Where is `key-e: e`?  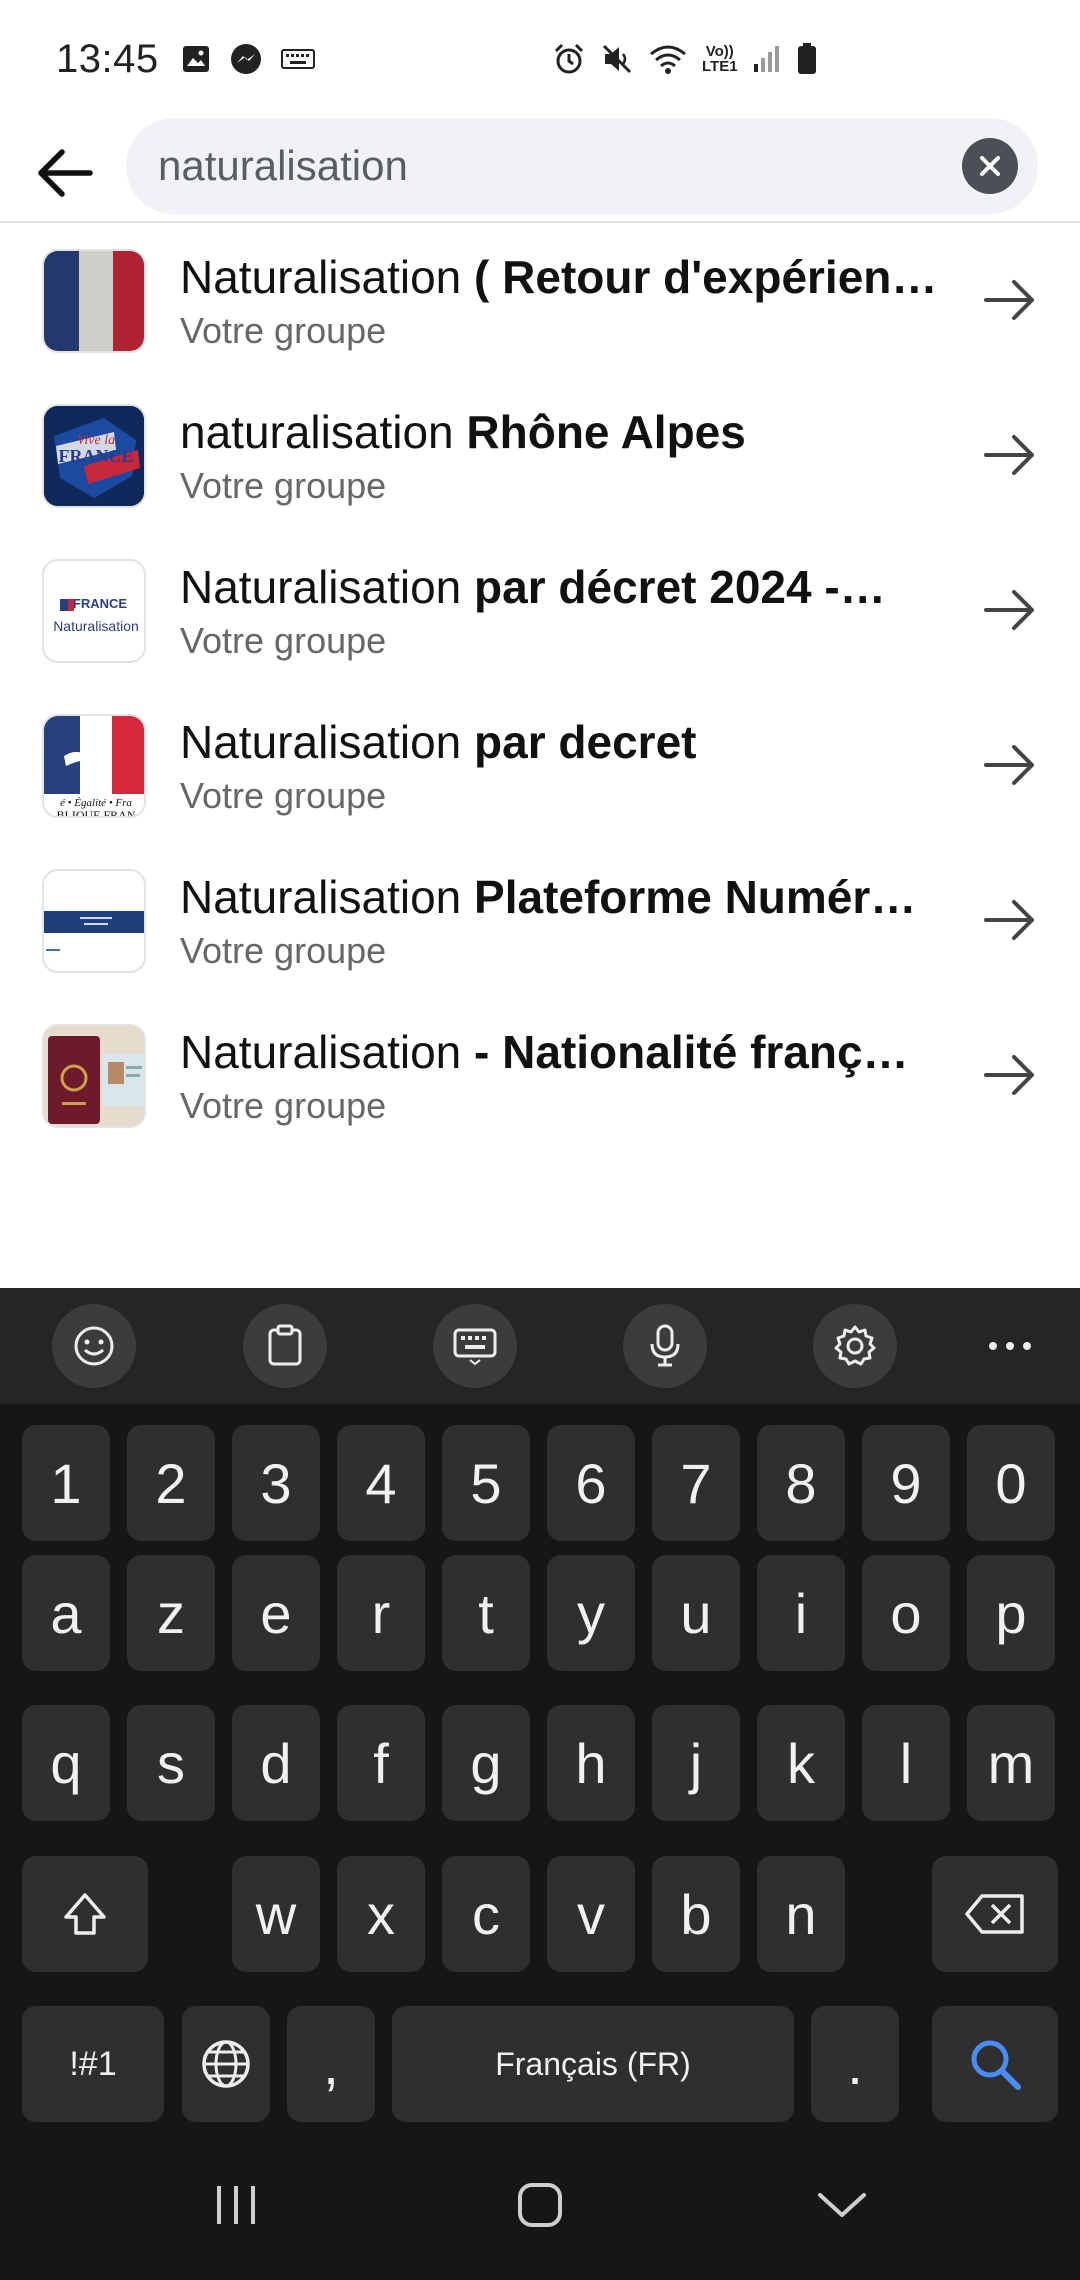 key-e: e is located at coordinates (276, 1613).